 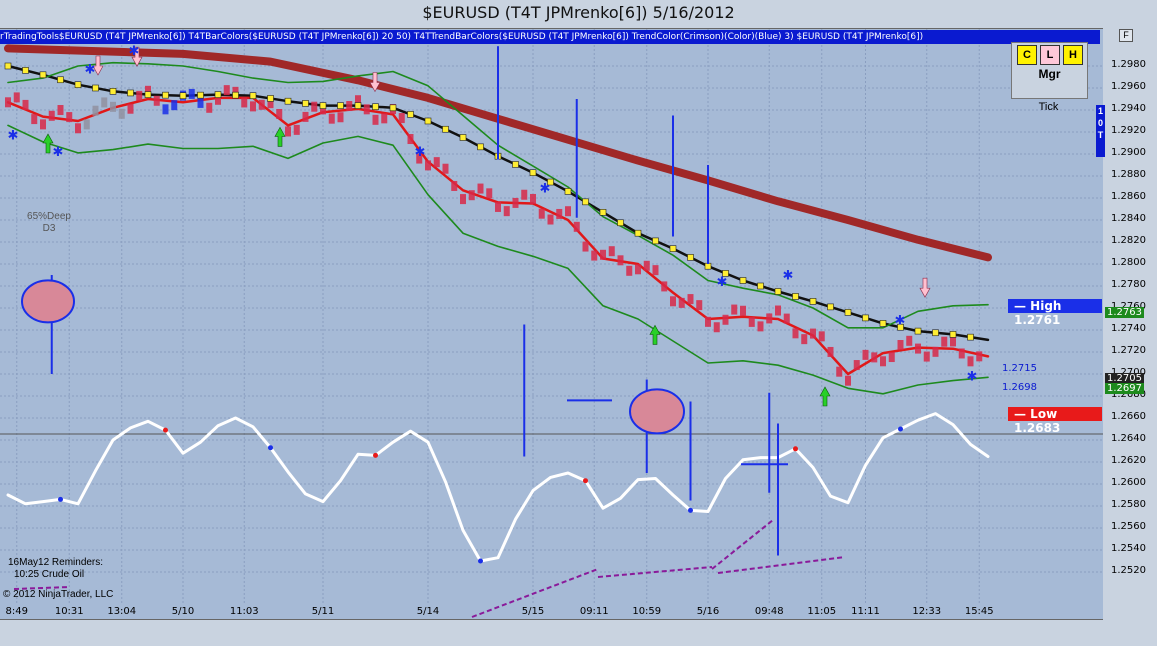 I want to click on x-tick-label: 8:49, so click(x=16, y=611).